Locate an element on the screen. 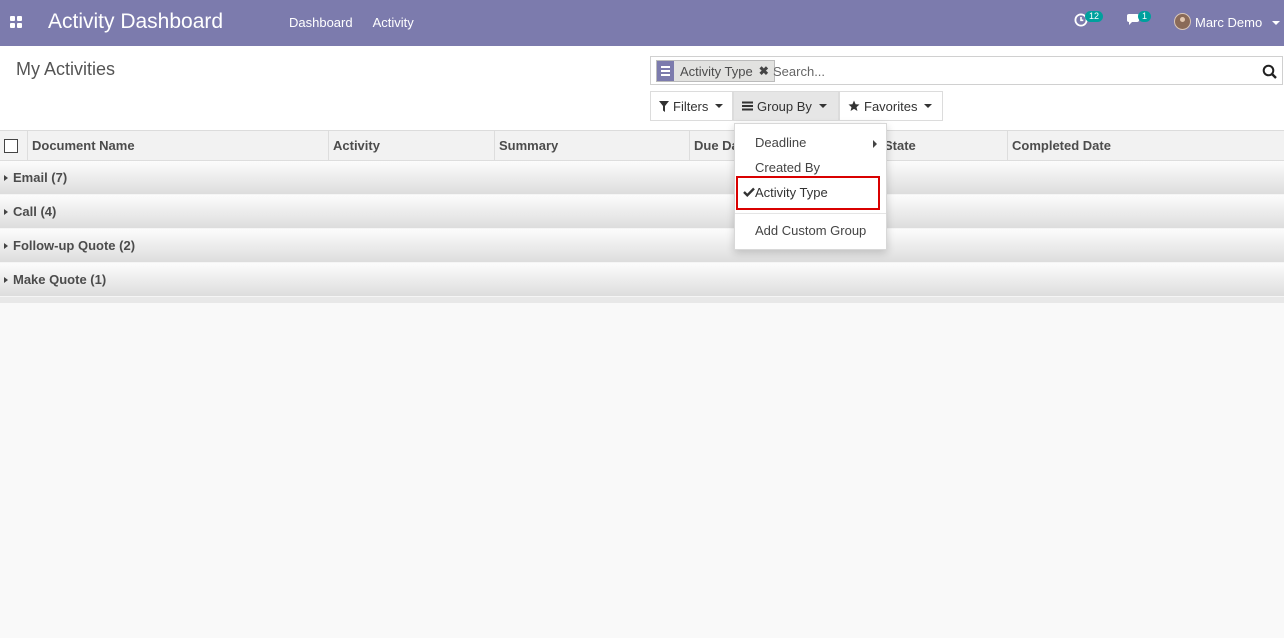 This screenshot has width=1284, height=638. checkmark-icon is located at coordinates (749, 192).